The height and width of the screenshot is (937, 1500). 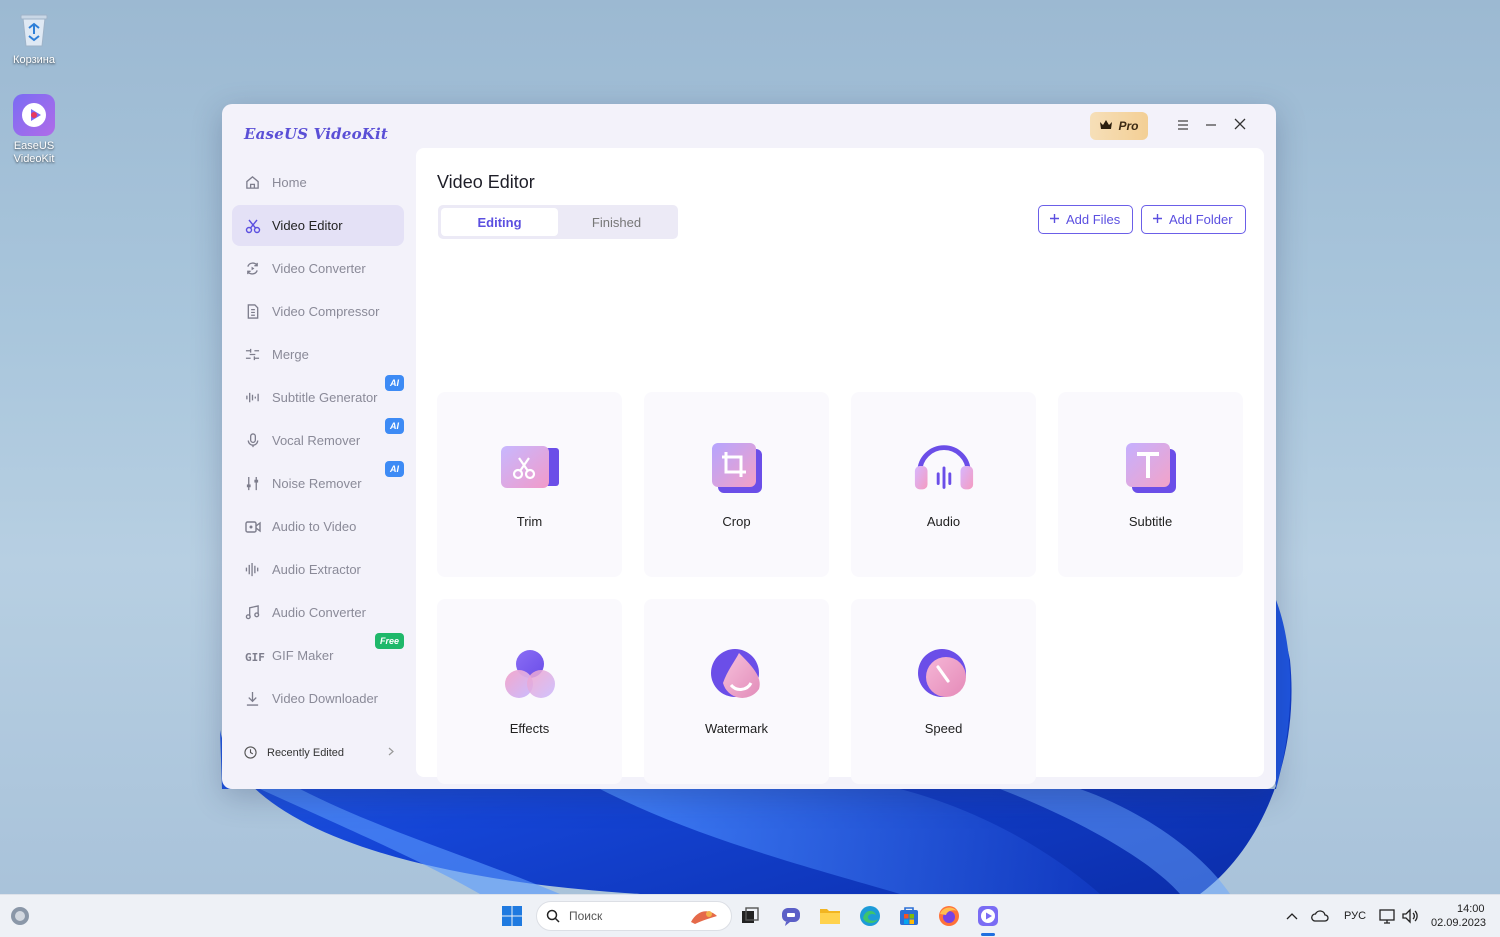 What do you see at coordinates (553, 916) in the screenshot?
I see `search-icon` at bounding box center [553, 916].